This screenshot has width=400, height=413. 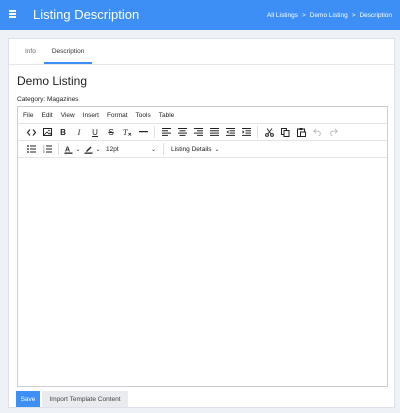 What do you see at coordinates (31, 99) in the screenshot?
I see `category-label: Category:` at bounding box center [31, 99].